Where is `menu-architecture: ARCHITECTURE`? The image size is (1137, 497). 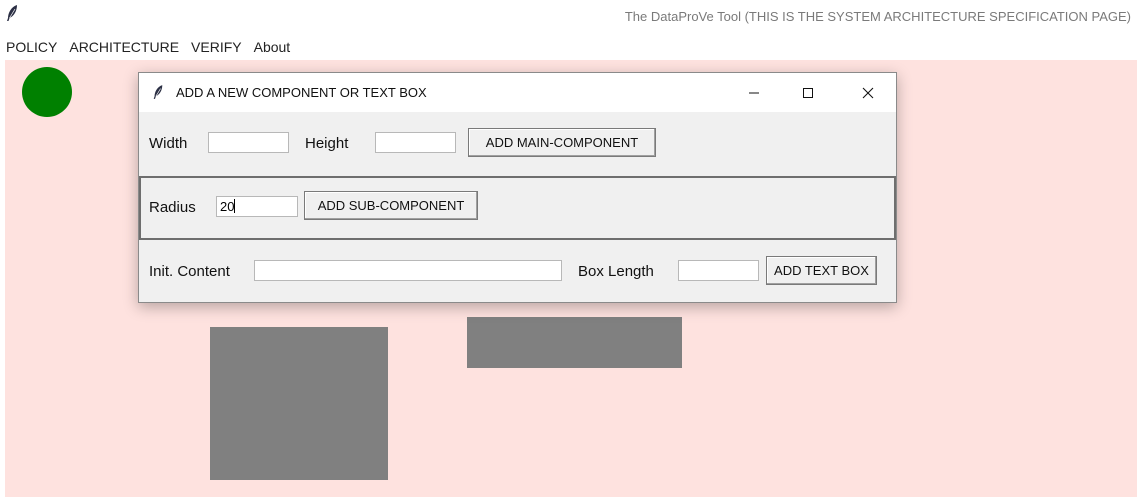 menu-architecture: ARCHITECTURE is located at coordinates (124, 47).